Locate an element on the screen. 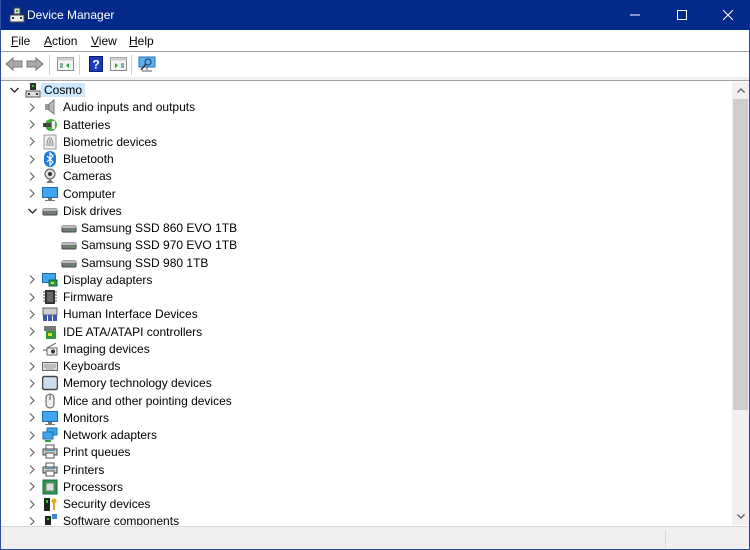  action-pane-icon is located at coordinates (118, 64).